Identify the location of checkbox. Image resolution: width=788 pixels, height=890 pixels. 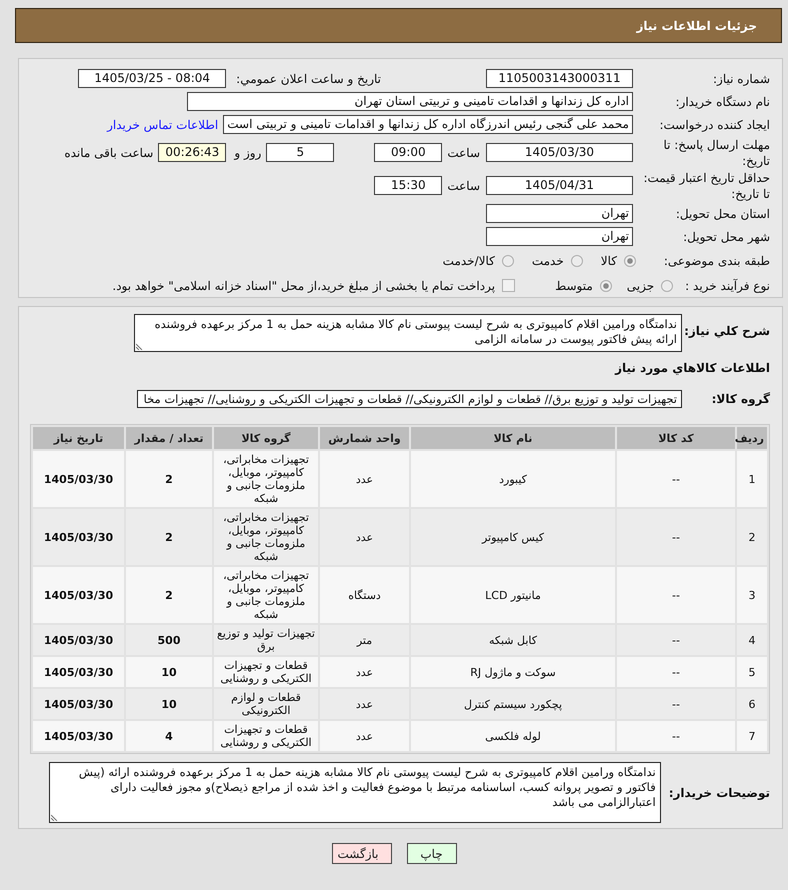
(509, 285).